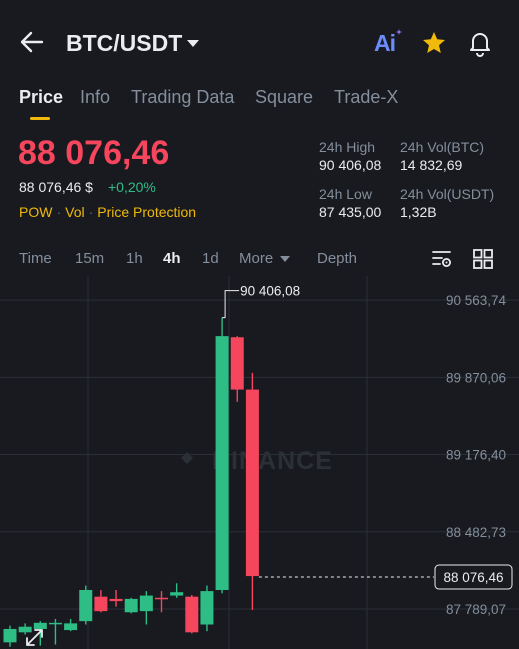  Describe the element at coordinates (476, 300) in the screenshot. I see `y-tick-label: 90 563,74` at that location.